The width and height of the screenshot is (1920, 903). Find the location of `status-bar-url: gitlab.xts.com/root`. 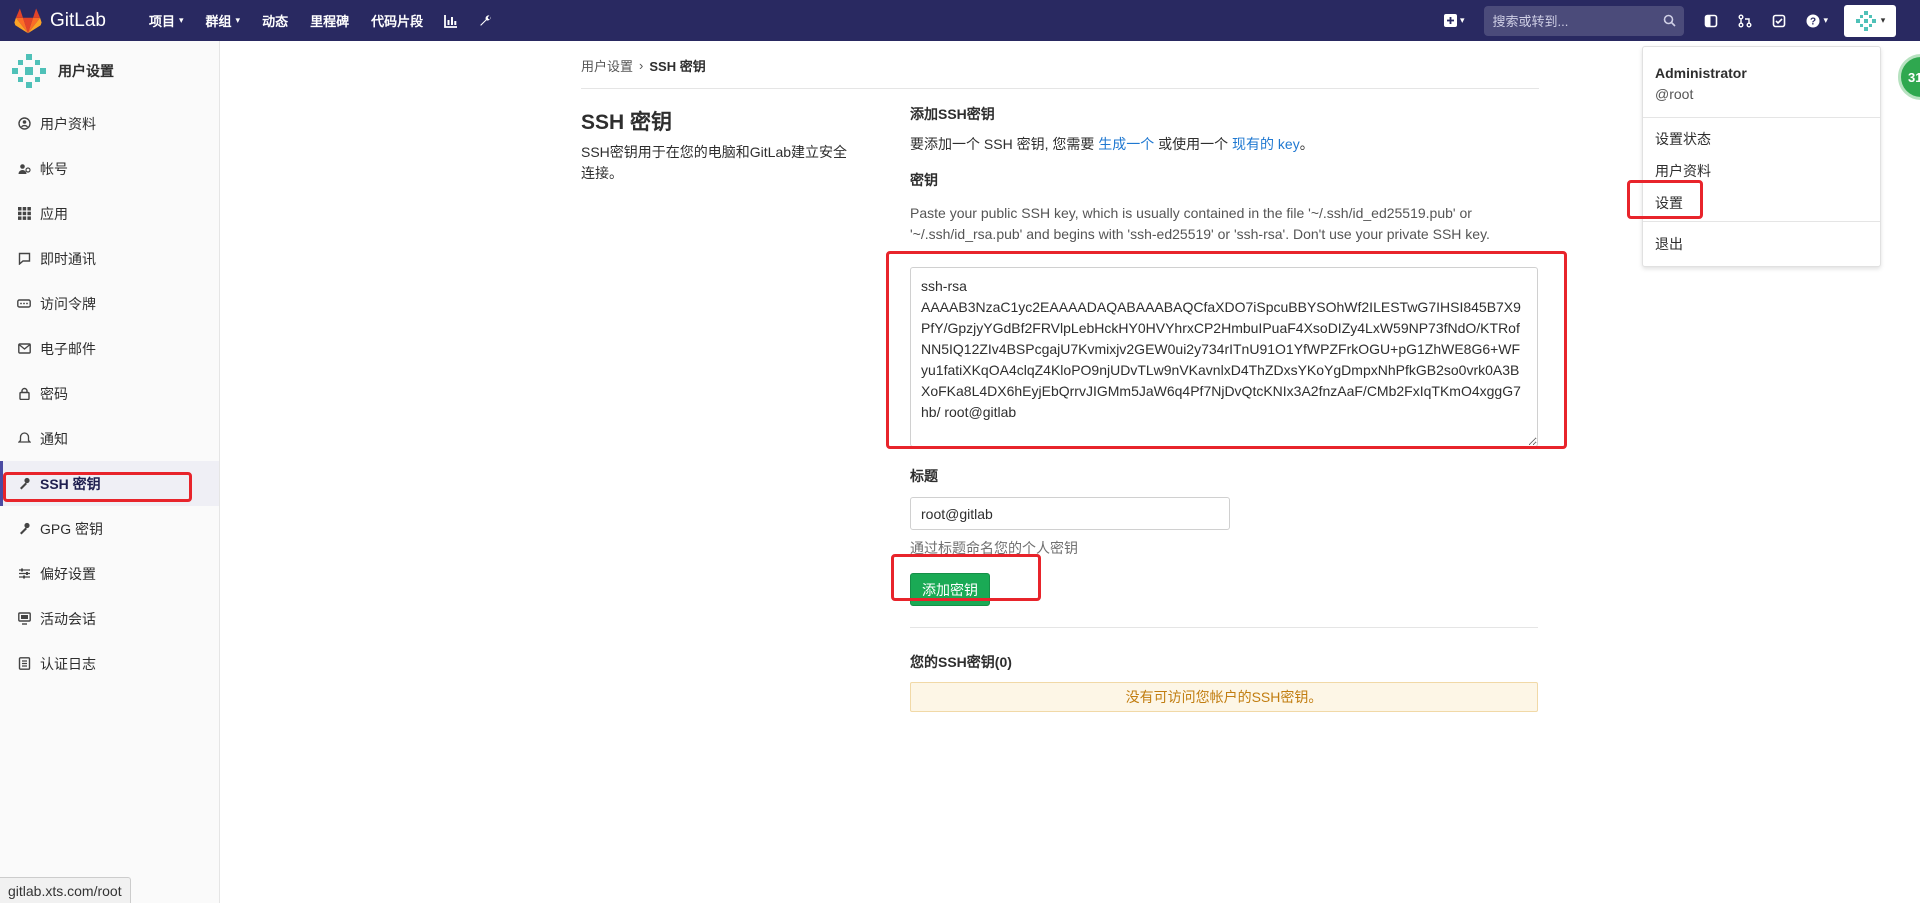

status-bar-url: gitlab.xts.com/root is located at coordinates (65, 890).